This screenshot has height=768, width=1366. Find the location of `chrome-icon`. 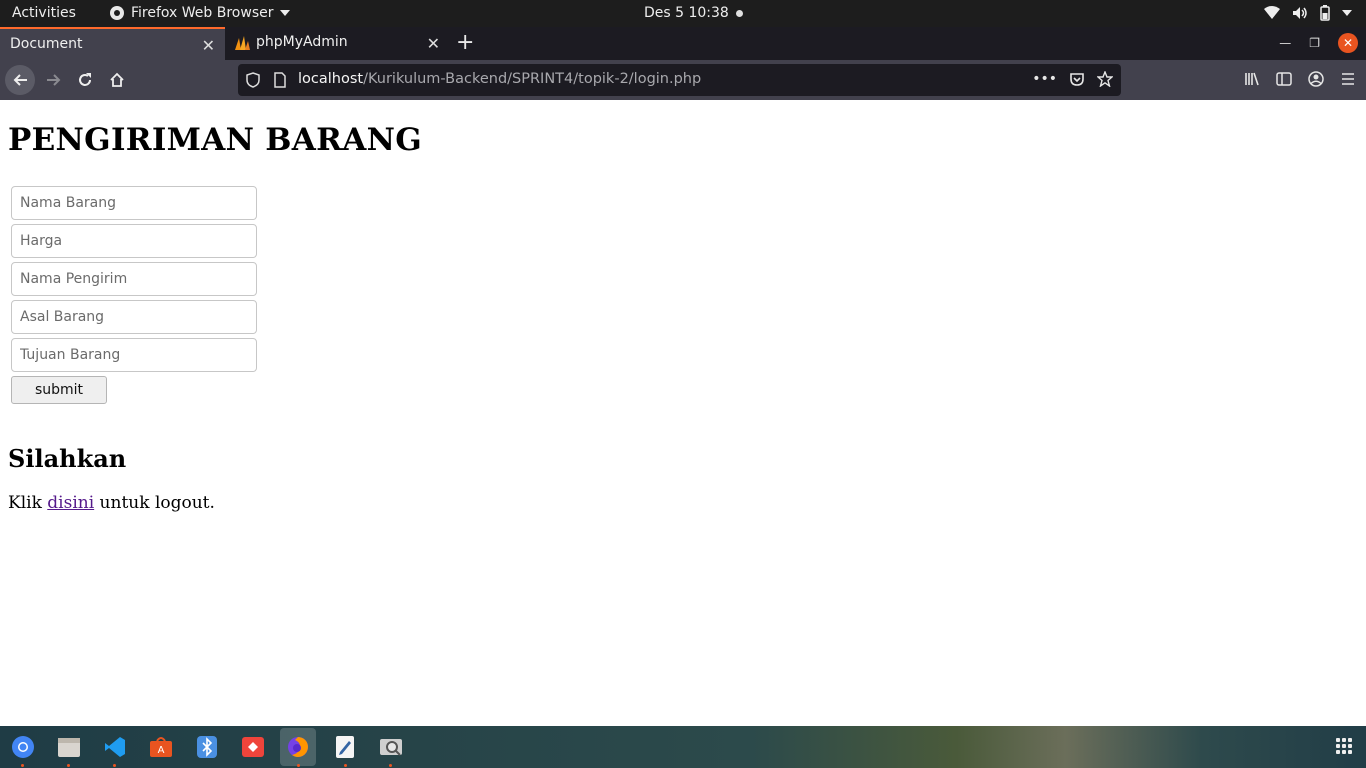

chrome-icon is located at coordinates (23, 747).